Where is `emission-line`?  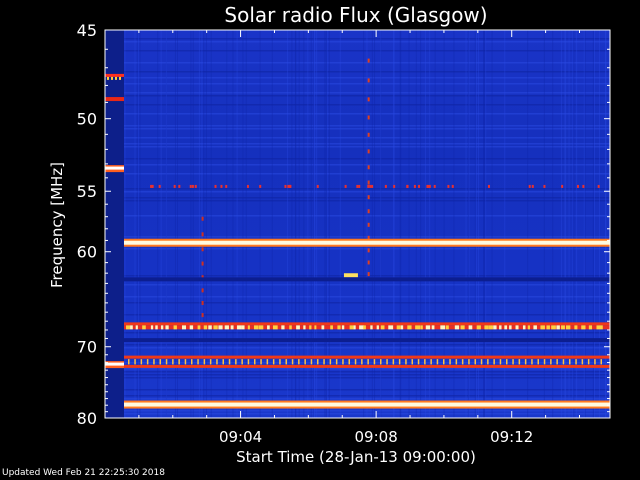 emission-line is located at coordinates (367, 242).